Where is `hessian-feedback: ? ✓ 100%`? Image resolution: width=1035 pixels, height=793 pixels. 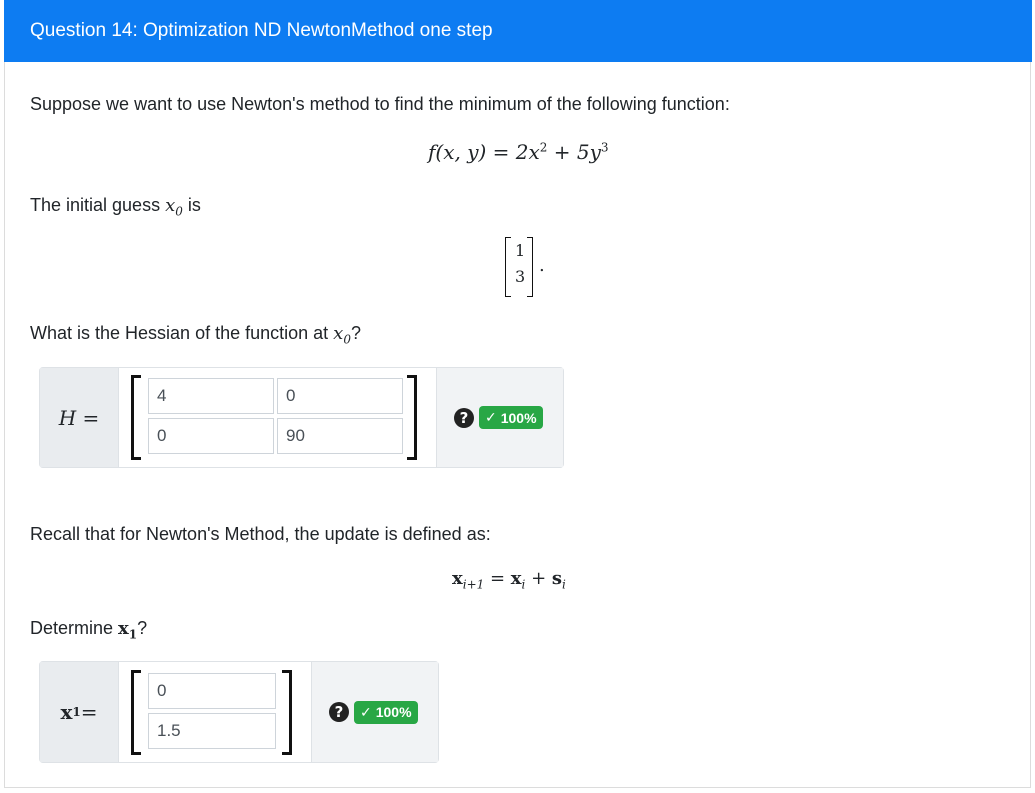
hessian-feedback: ? ✓ 100% is located at coordinates (499, 417).